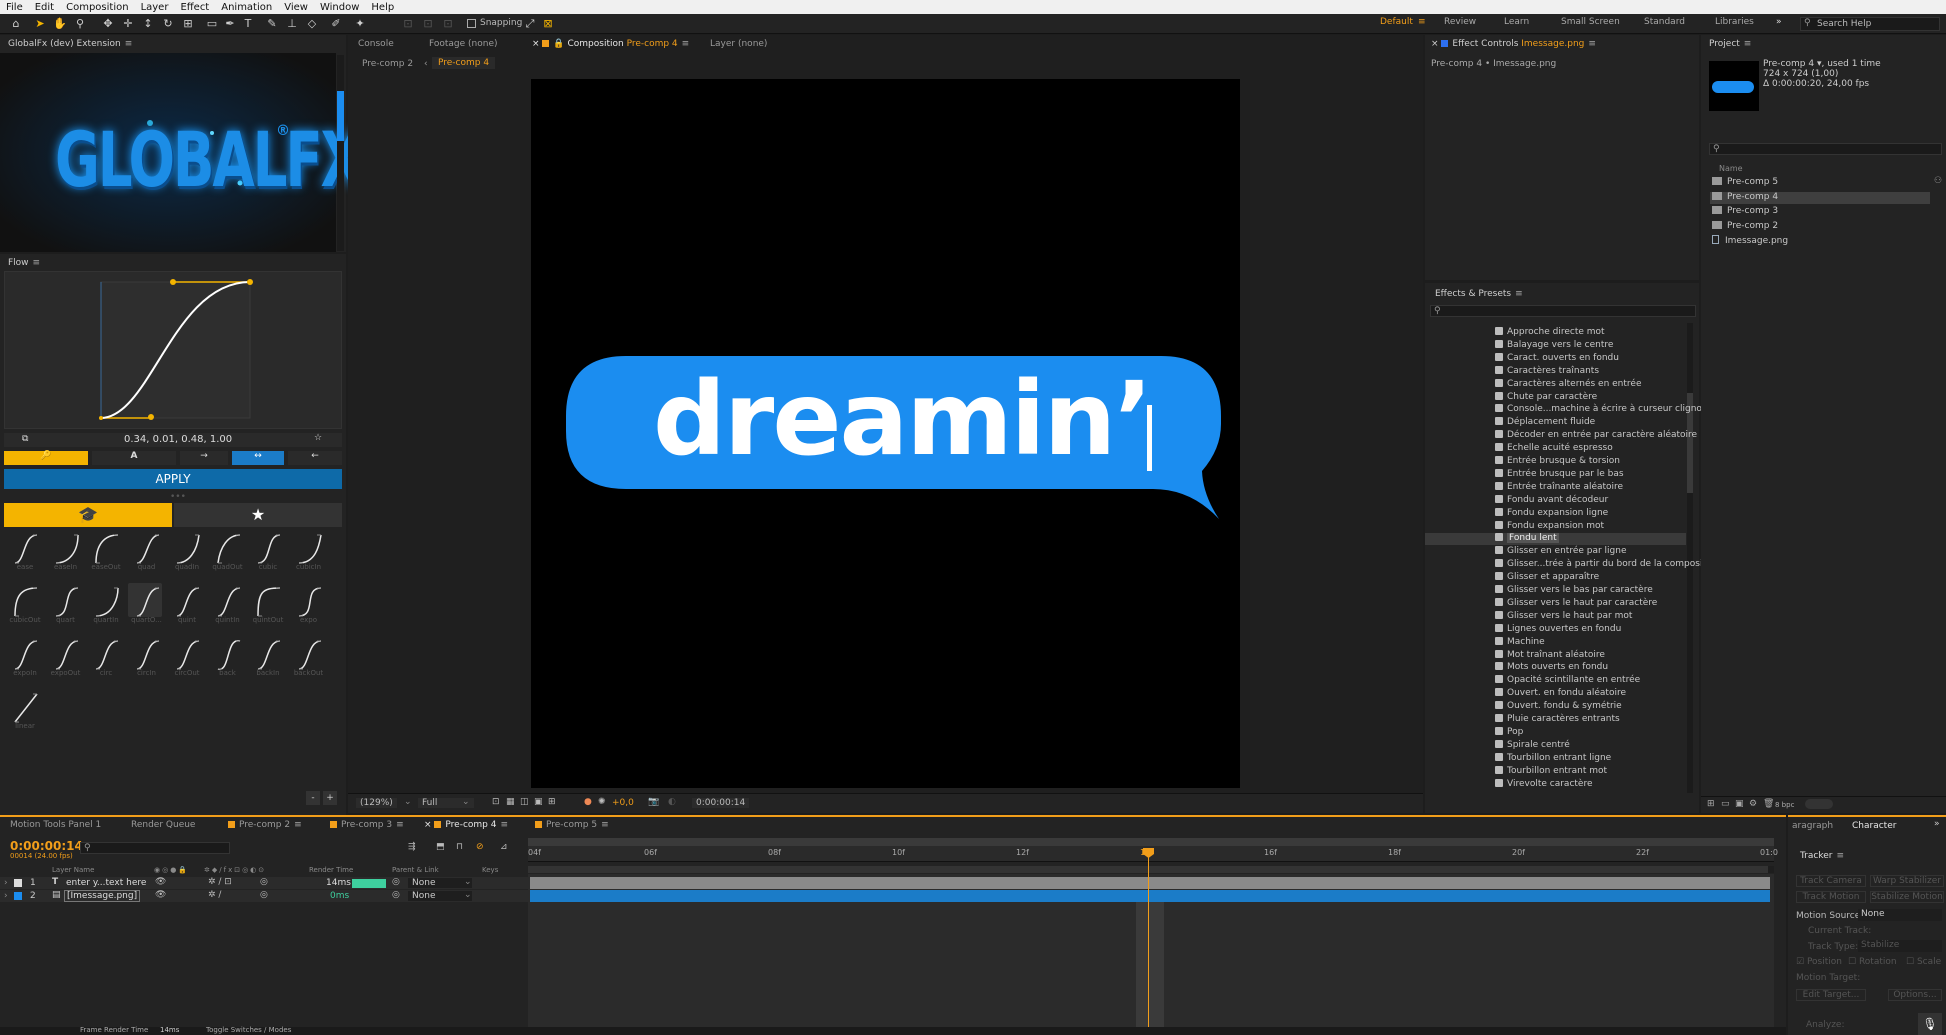 The height and width of the screenshot is (1035, 1946). I want to click on effects-search-input: ⚲, so click(1563, 311).